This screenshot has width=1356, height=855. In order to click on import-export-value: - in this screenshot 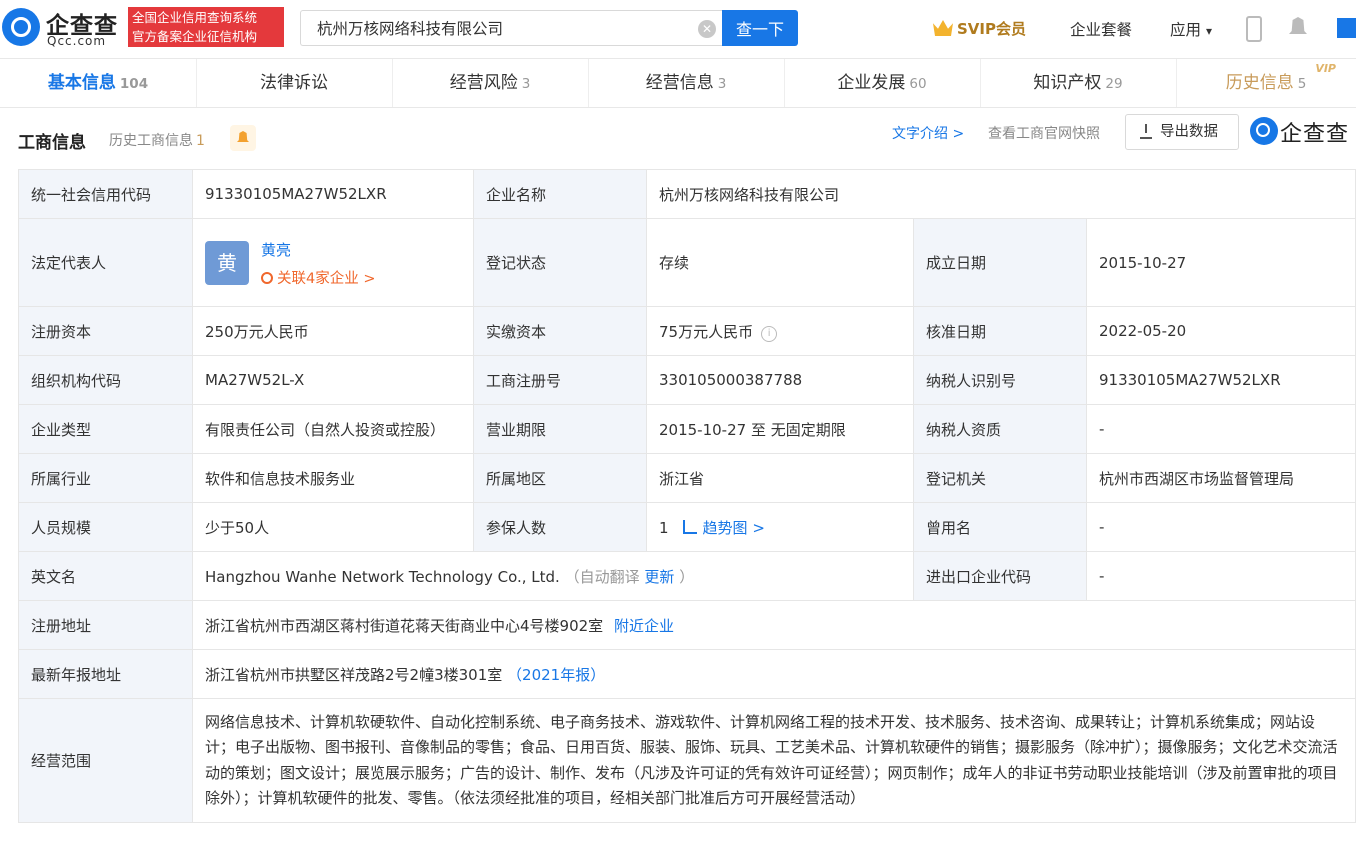, I will do `click(1220, 576)`.